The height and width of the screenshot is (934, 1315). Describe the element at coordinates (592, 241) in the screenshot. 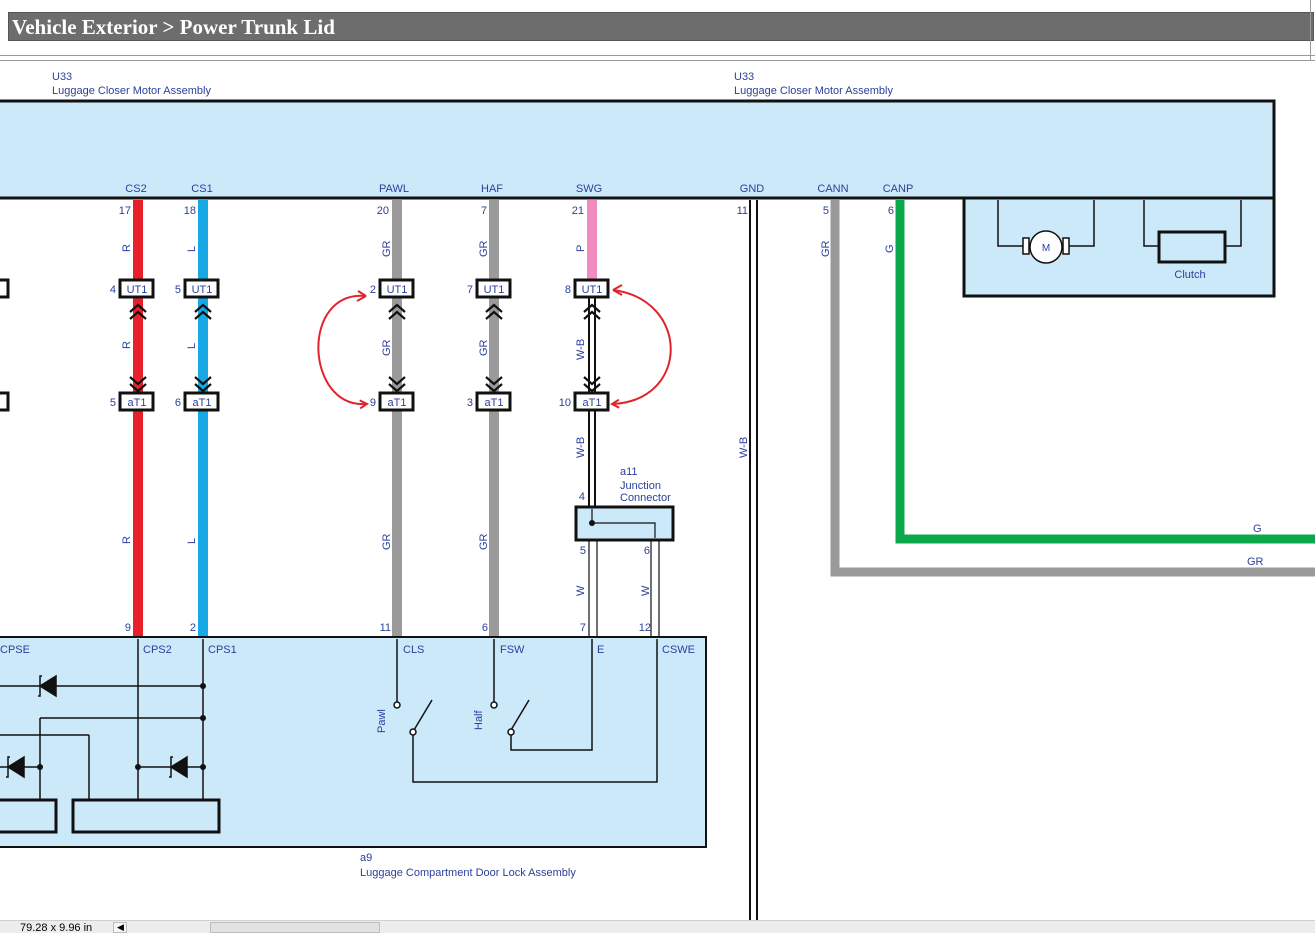

I see `wire-swg-pink` at that location.